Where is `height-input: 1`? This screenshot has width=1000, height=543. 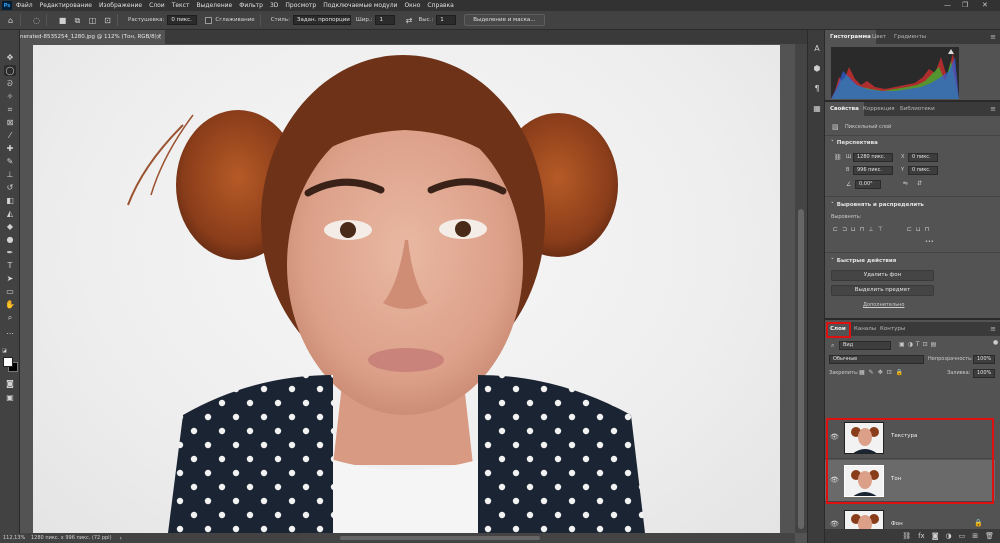 height-input: 1 is located at coordinates (446, 20).